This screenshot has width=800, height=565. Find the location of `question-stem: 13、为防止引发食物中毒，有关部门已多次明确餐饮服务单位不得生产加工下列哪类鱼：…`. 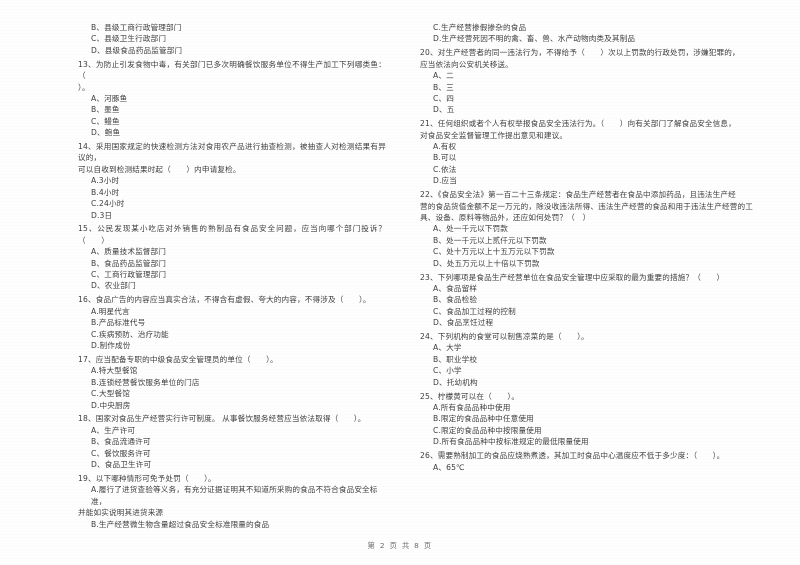

question-stem: 13、为防止引发食物中毒，有关部门已多次明确餐饮服务单位不得生产加工下列哪类鱼：… is located at coordinates (232, 70).